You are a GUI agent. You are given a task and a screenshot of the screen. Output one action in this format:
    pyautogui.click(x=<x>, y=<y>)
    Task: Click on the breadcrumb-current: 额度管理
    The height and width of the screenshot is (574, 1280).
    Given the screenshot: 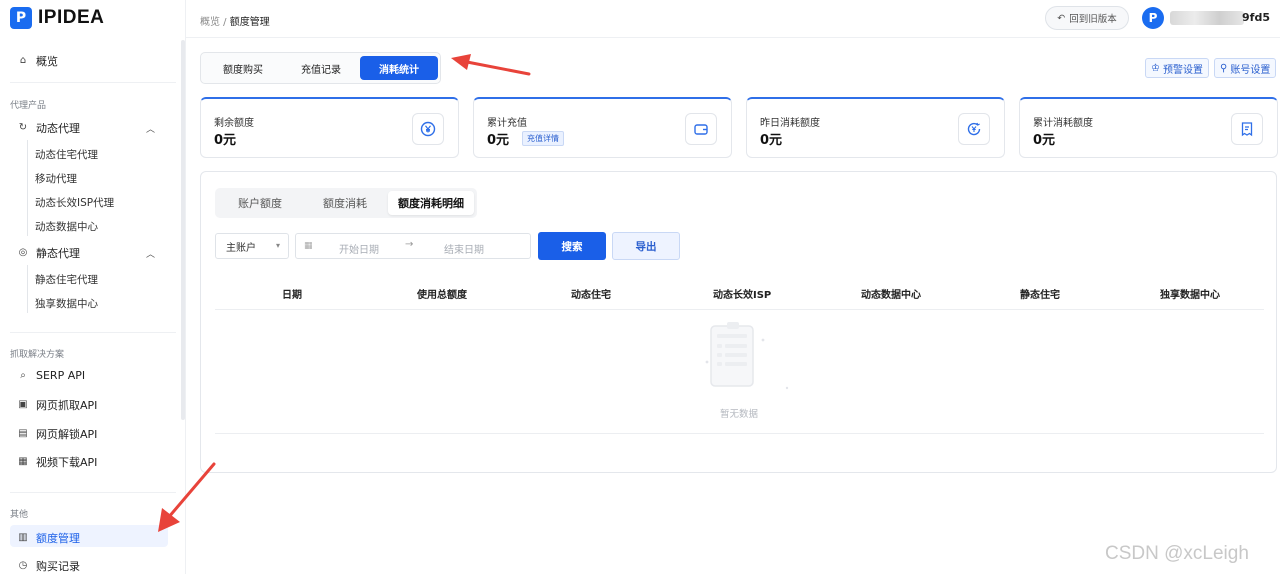 What is the action you would take?
    pyautogui.click(x=249, y=22)
    